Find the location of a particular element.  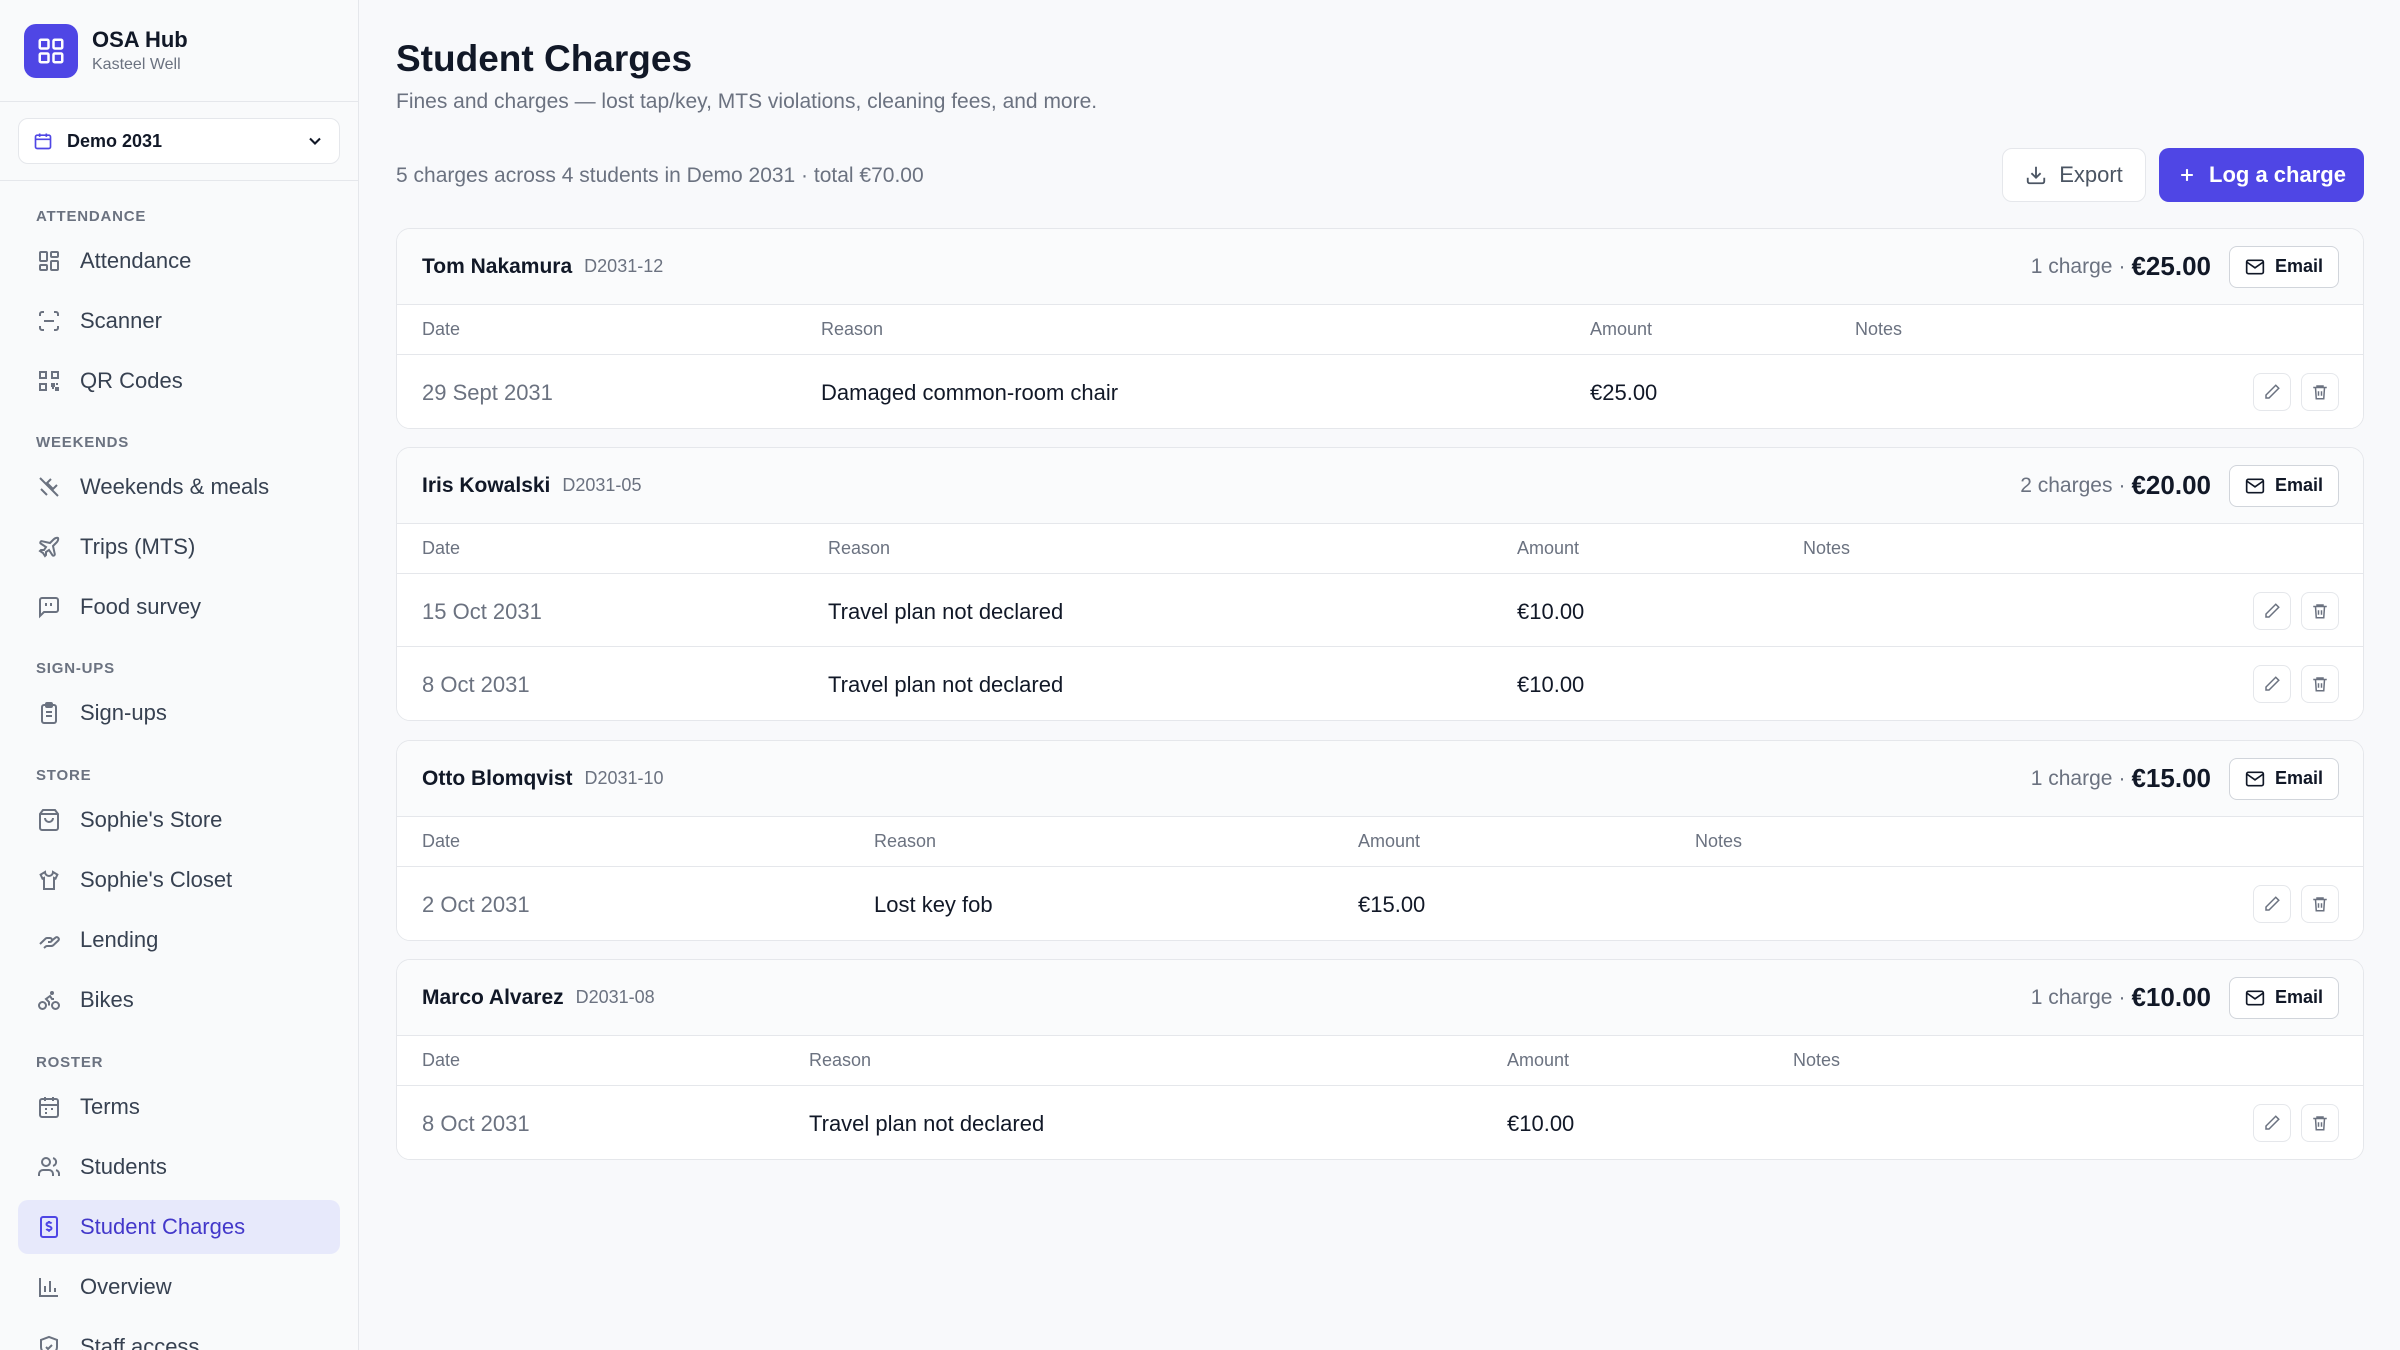

charge-total: €15.00 is located at coordinates (2171, 778).